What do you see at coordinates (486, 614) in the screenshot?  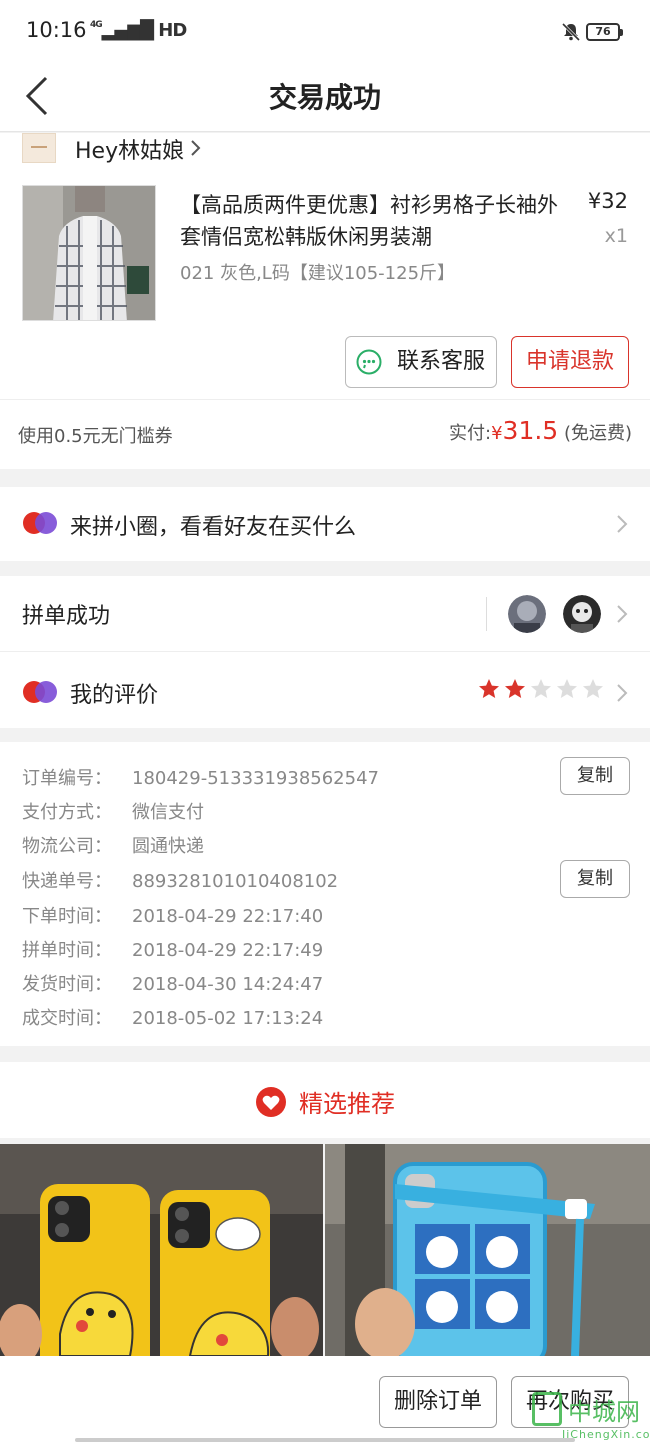 I see `divider` at bounding box center [486, 614].